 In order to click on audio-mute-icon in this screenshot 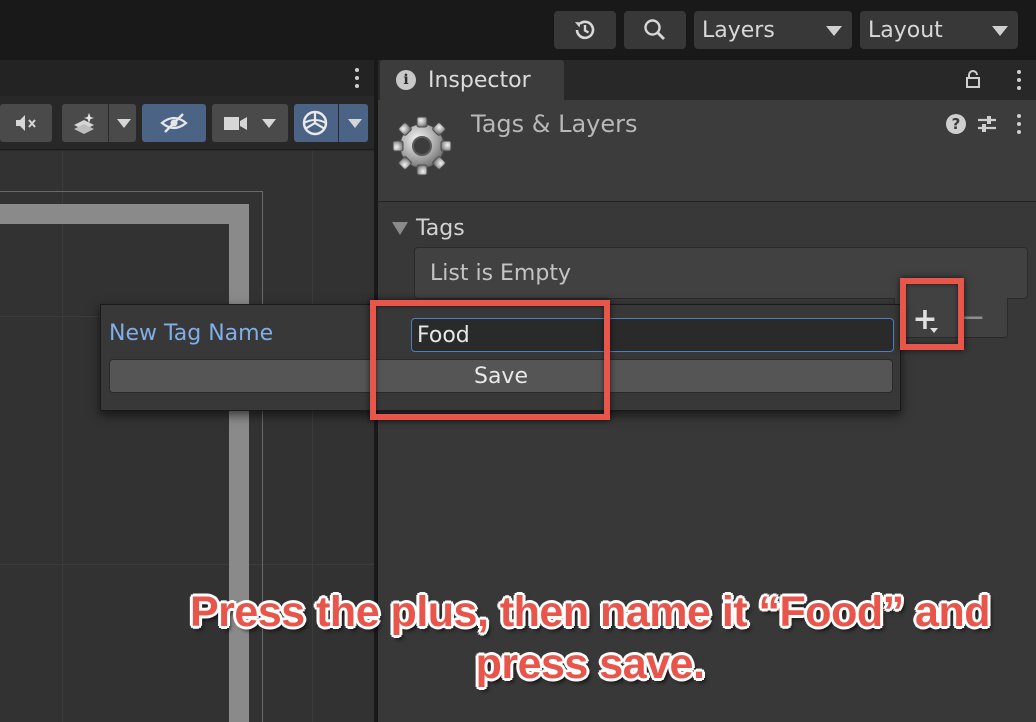, I will do `click(26, 123)`.